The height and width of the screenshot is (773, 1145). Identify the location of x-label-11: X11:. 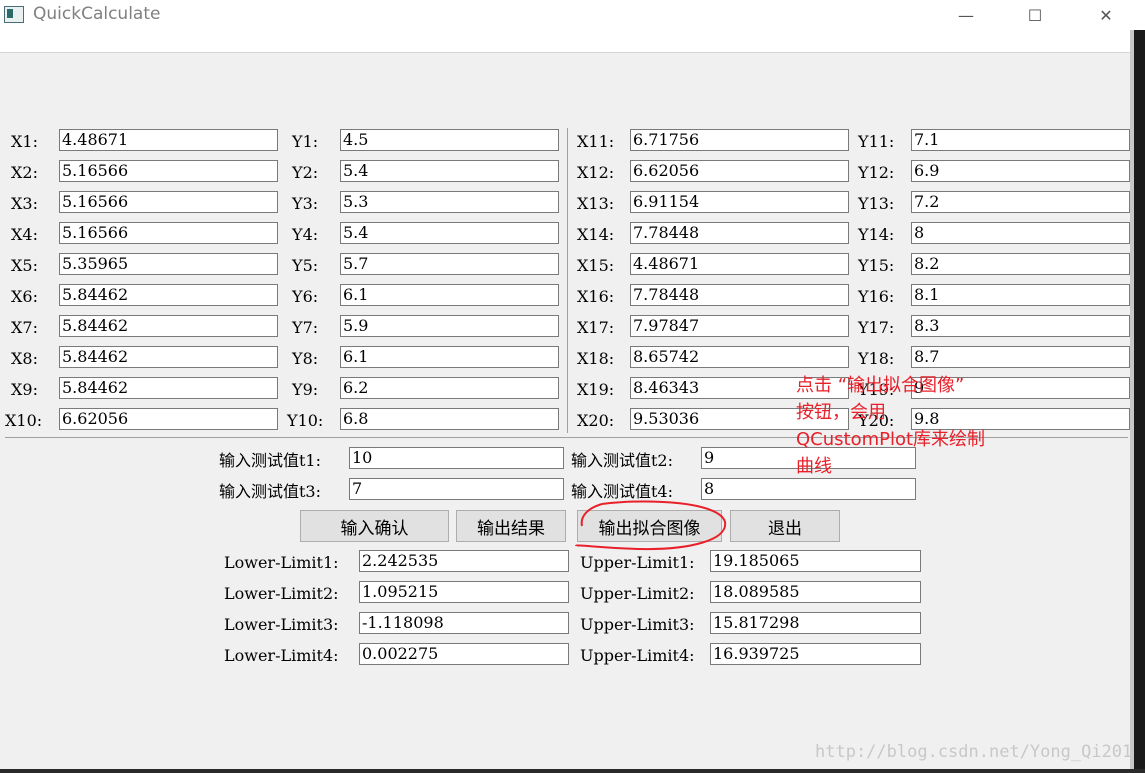
(596, 141).